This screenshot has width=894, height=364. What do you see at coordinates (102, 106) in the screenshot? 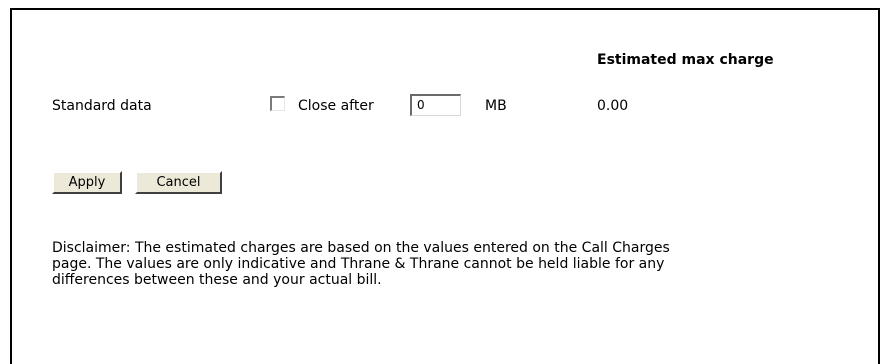
I see `standard-data-label: Standard data` at bounding box center [102, 106].